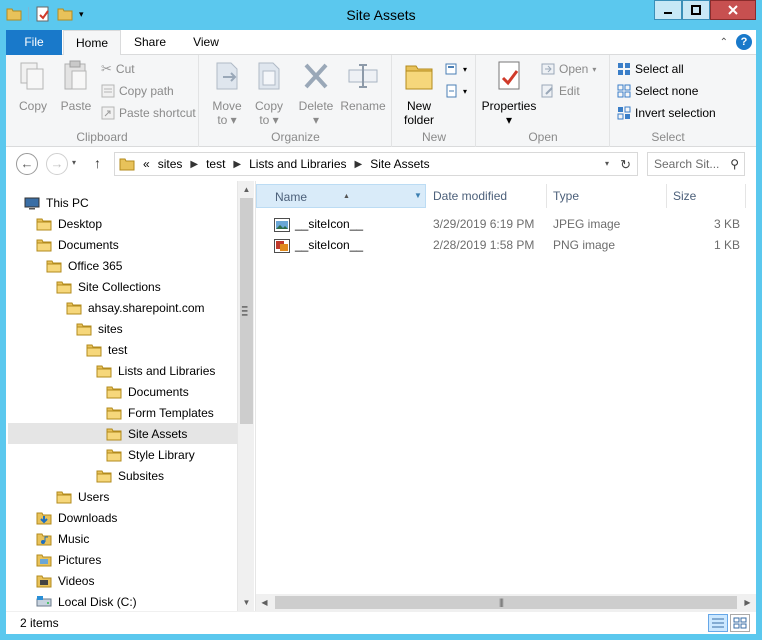  Describe the element at coordinates (215, 164) in the screenshot. I see `breadcrumb-item: test` at that location.